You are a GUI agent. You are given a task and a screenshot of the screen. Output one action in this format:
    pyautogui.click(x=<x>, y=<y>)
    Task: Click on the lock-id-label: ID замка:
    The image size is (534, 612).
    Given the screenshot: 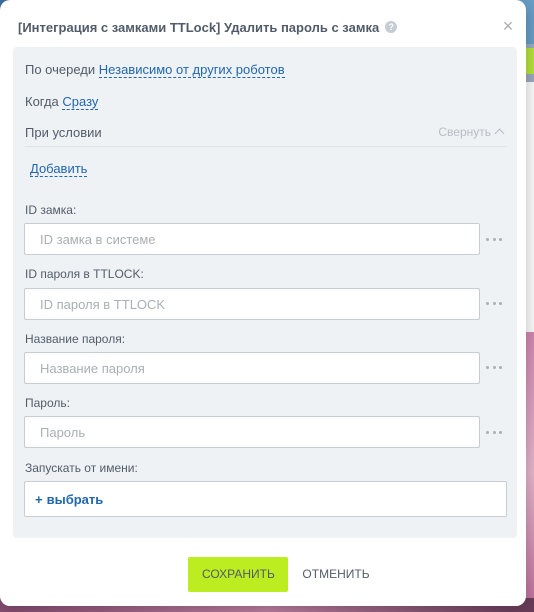 What is the action you would take?
    pyautogui.click(x=51, y=210)
    